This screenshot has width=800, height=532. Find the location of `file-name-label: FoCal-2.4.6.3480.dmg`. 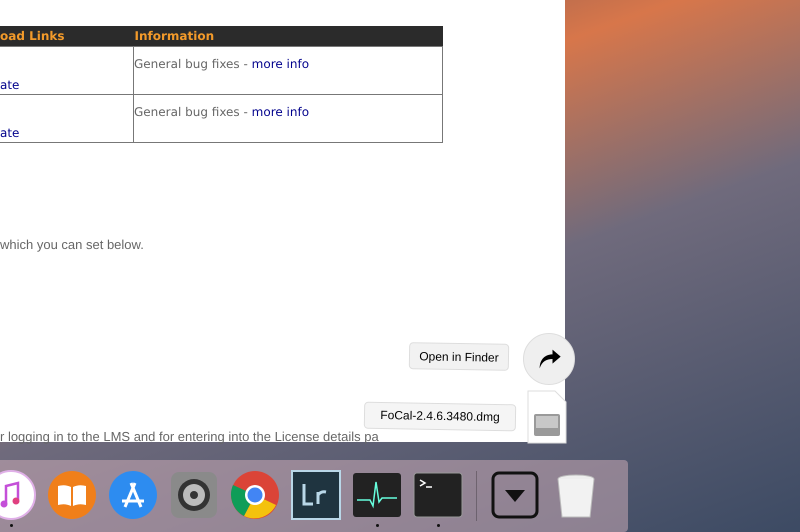

file-name-label: FoCal-2.4.6.3480.dmg is located at coordinates (440, 417).